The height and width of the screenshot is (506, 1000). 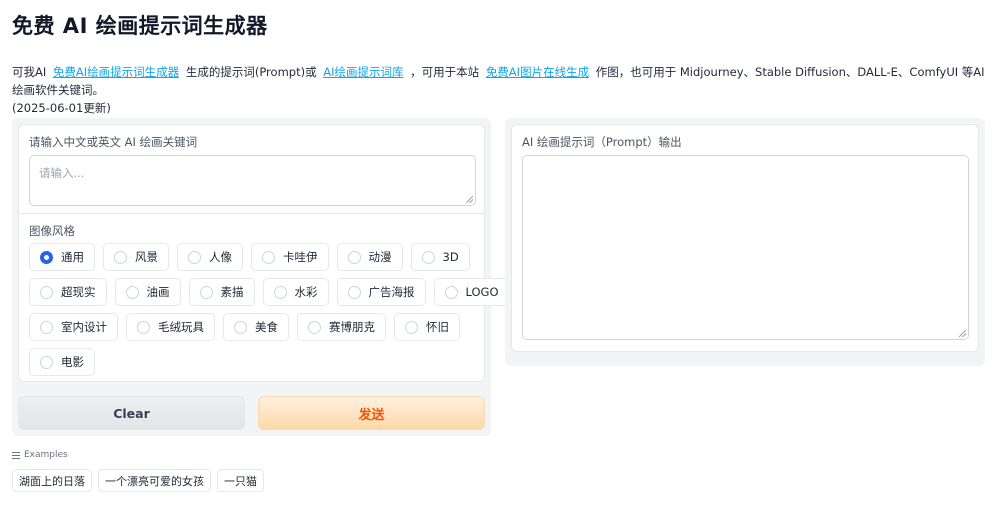 I want to click on list-icon, so click(x=16, y=455).